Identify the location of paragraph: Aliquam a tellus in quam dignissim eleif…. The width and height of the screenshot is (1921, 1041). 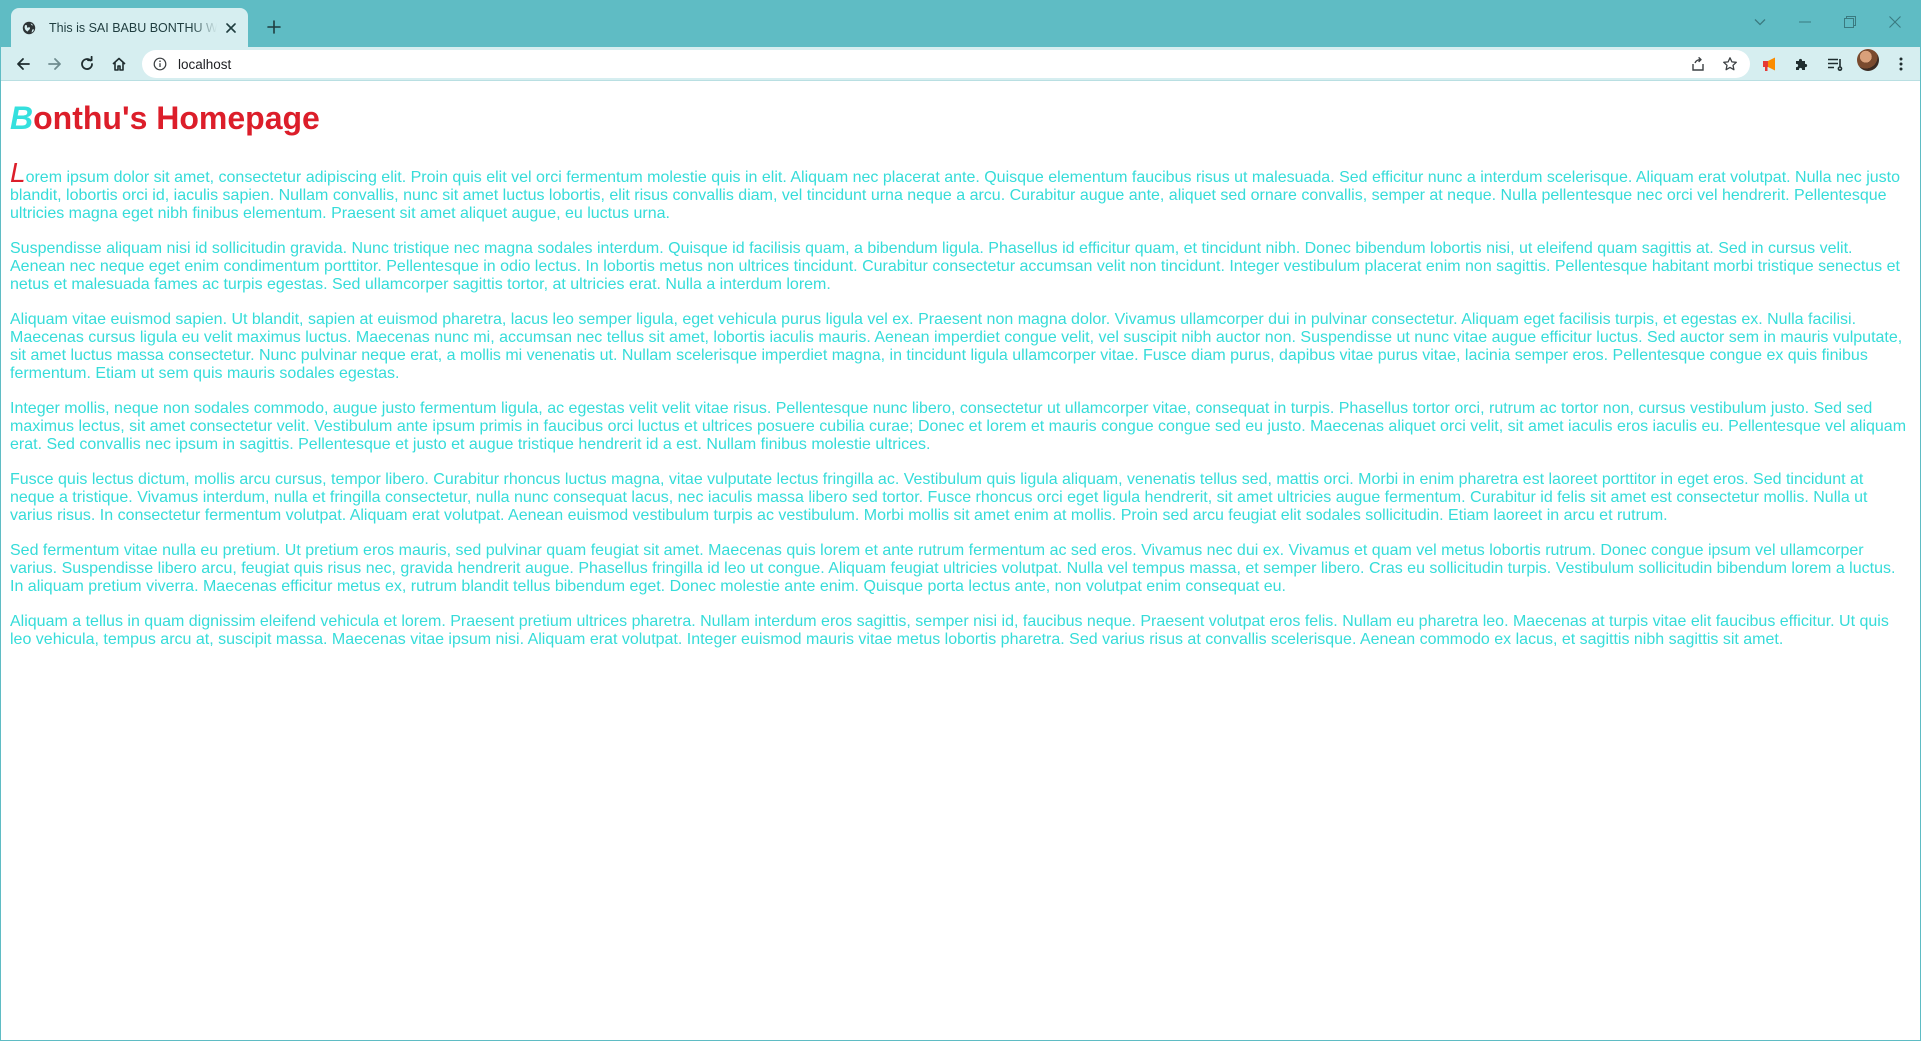
(949, 630).